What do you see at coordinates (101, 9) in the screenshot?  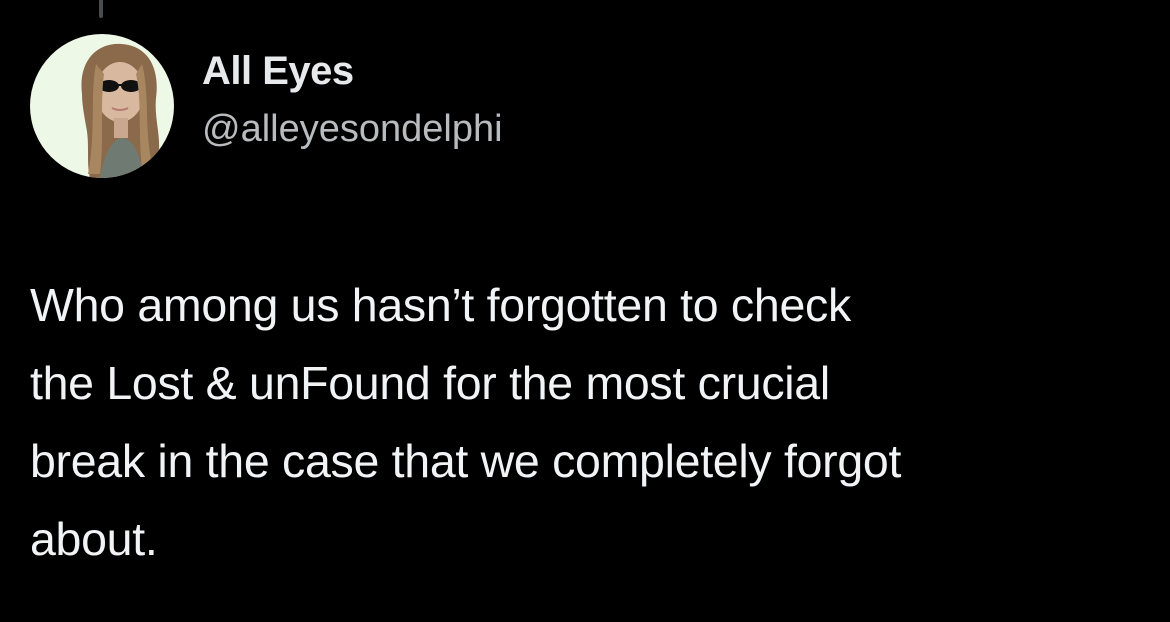 I see `thread-connector-line` at bounding box center [101, 9].